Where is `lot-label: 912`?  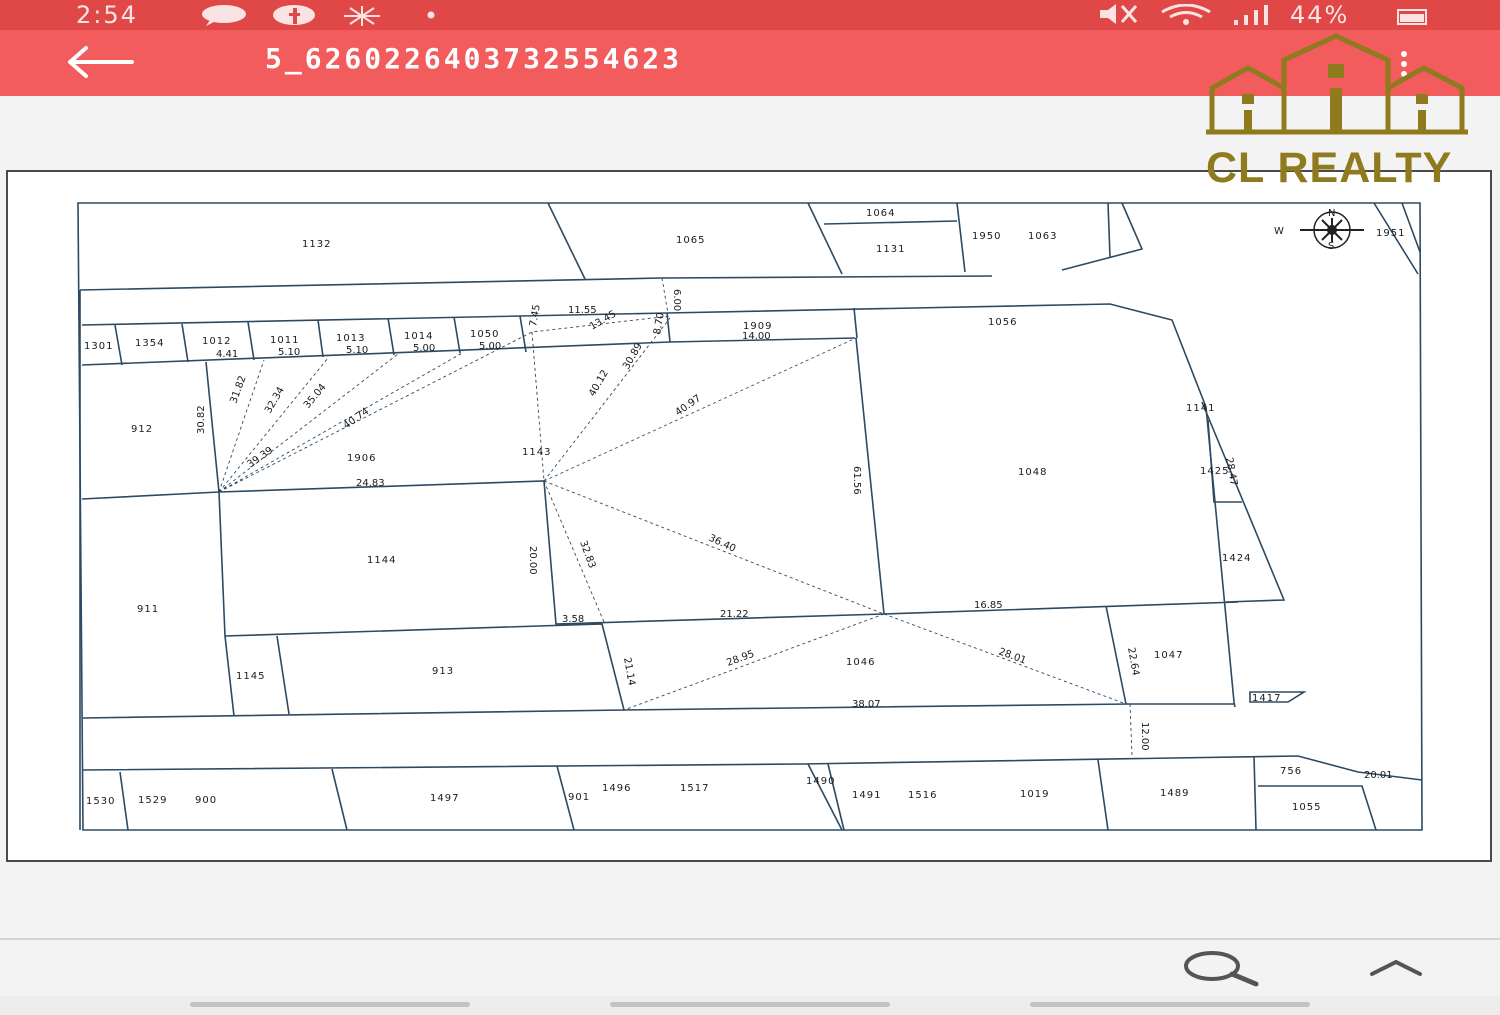 lot-label: 912 is located at coordinates (142, 429).